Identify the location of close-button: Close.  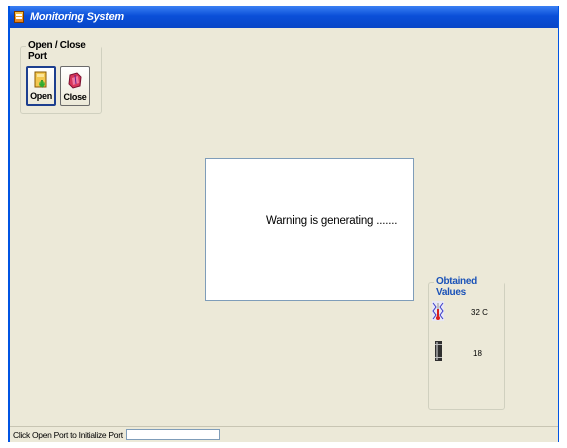
(75, 86).